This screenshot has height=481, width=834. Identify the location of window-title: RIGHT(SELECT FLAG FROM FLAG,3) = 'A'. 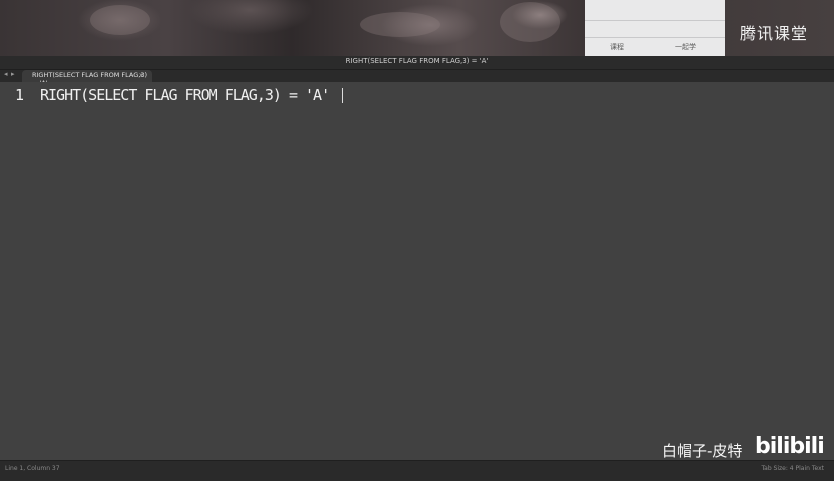
(417, 61).